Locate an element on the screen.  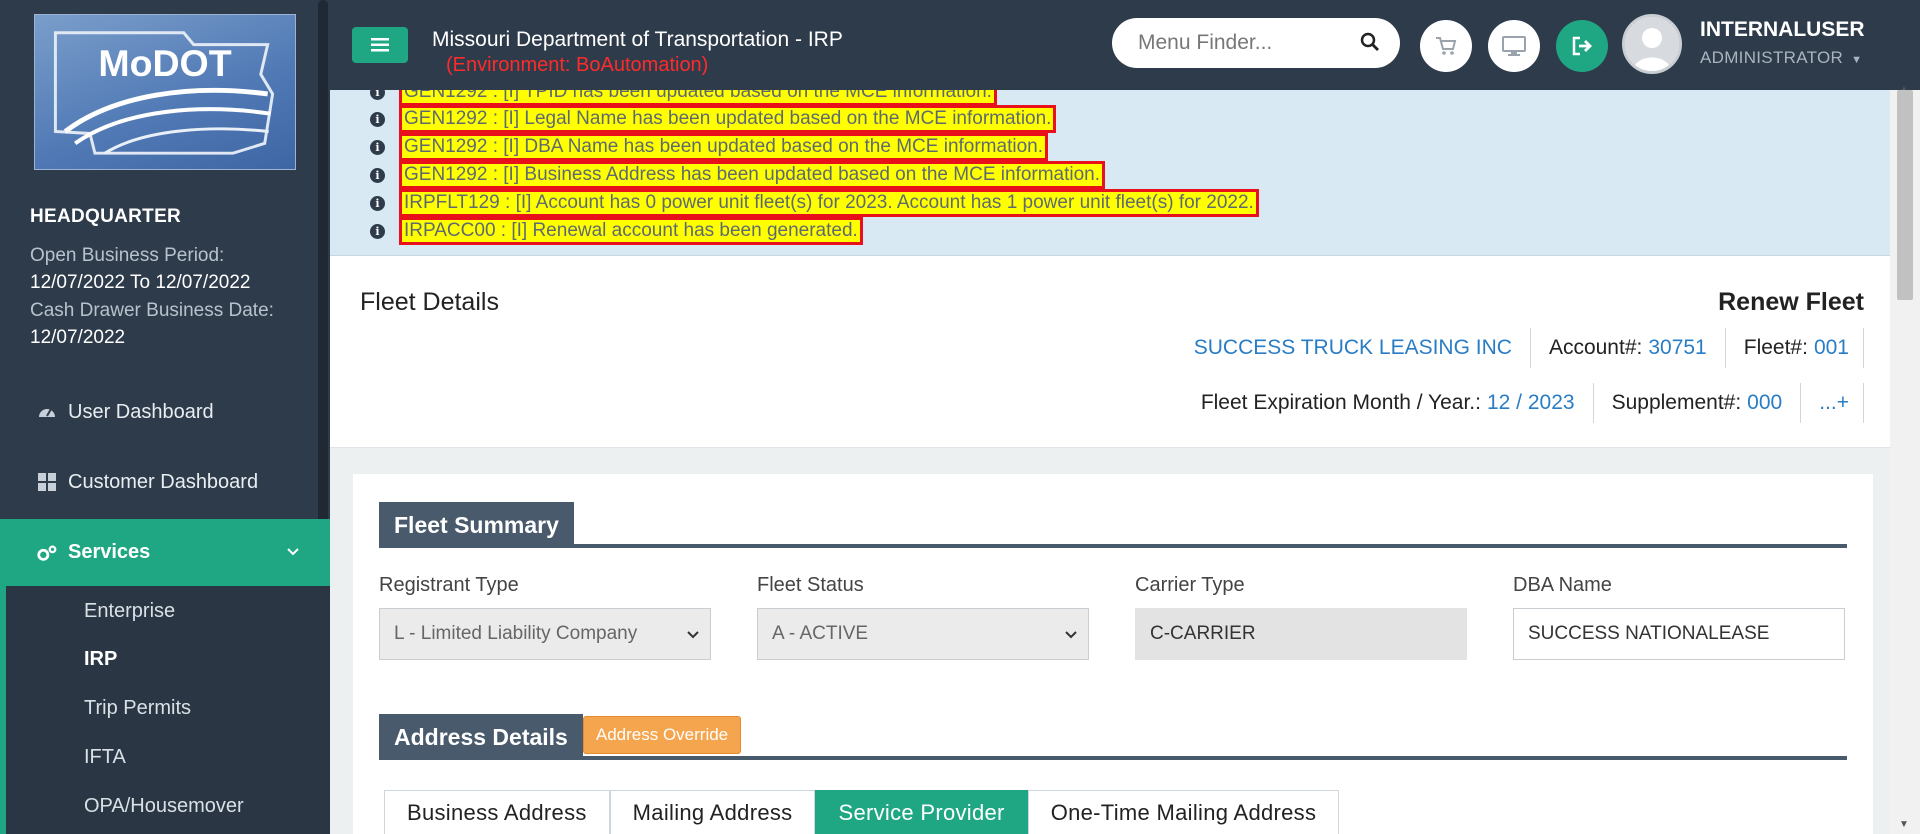
nav-customer-dashboard-label: Customer Dashboard is located at coordinates (163, 481).